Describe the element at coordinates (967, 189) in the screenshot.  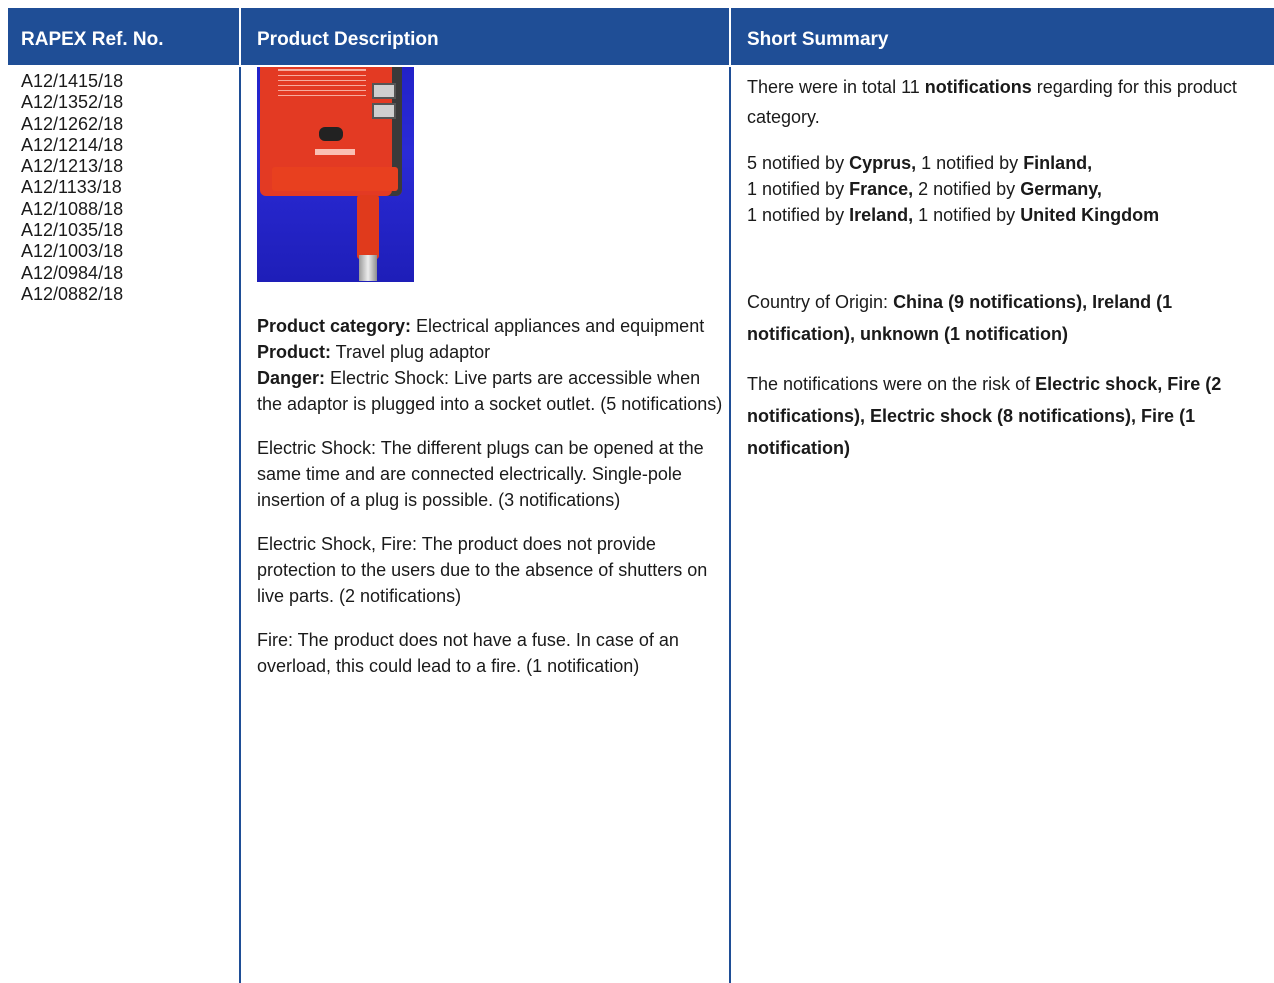
I see `summary-text: 2 notified by` at that location.